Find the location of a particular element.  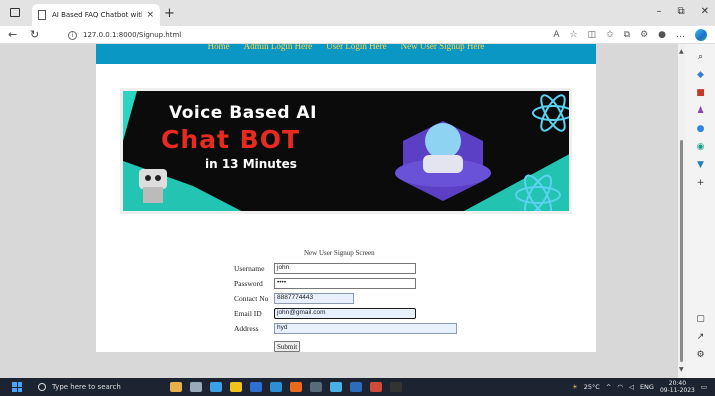

password-row: Password •••• is located at coordinates (325, 283).